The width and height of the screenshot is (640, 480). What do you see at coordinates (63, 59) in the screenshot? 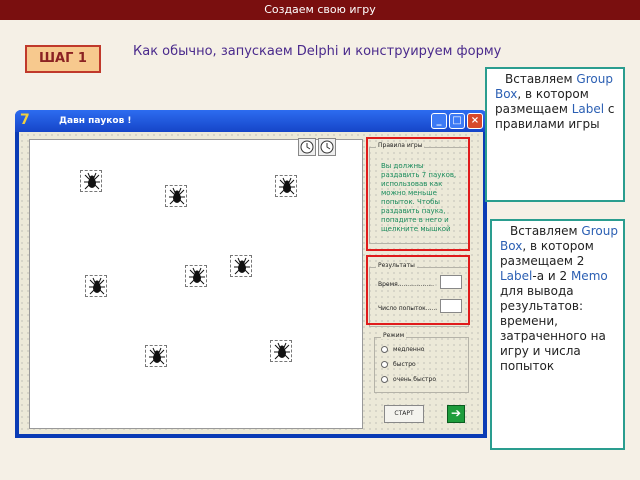
I see `step-badge: ШАГ 1` at bounding box center [63, 59].